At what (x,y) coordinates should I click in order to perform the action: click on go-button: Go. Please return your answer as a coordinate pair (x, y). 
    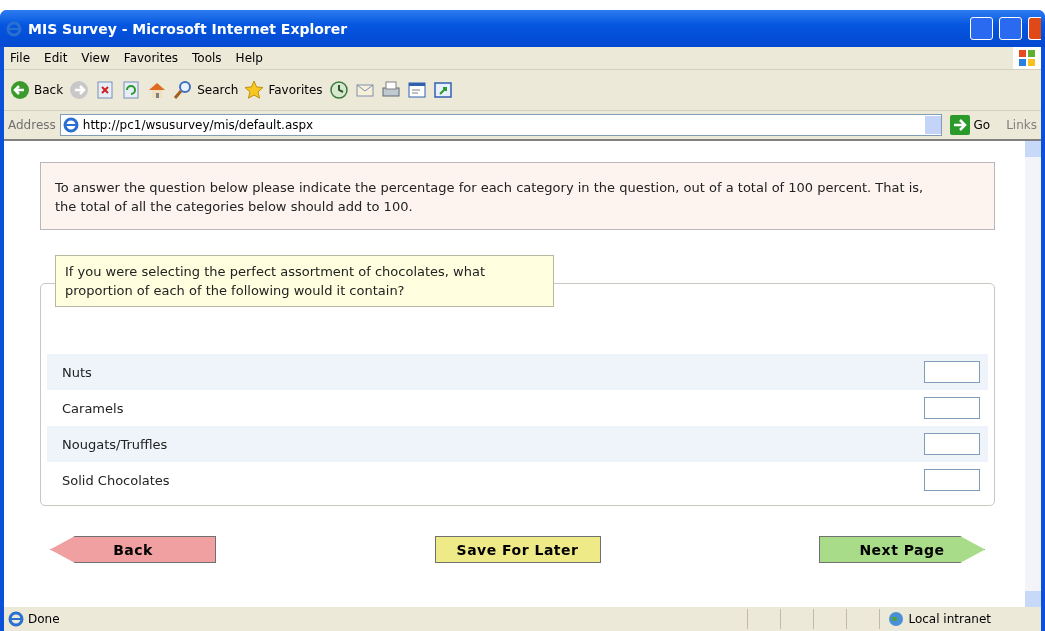
    Looking at the image, I should click on (974, 125).